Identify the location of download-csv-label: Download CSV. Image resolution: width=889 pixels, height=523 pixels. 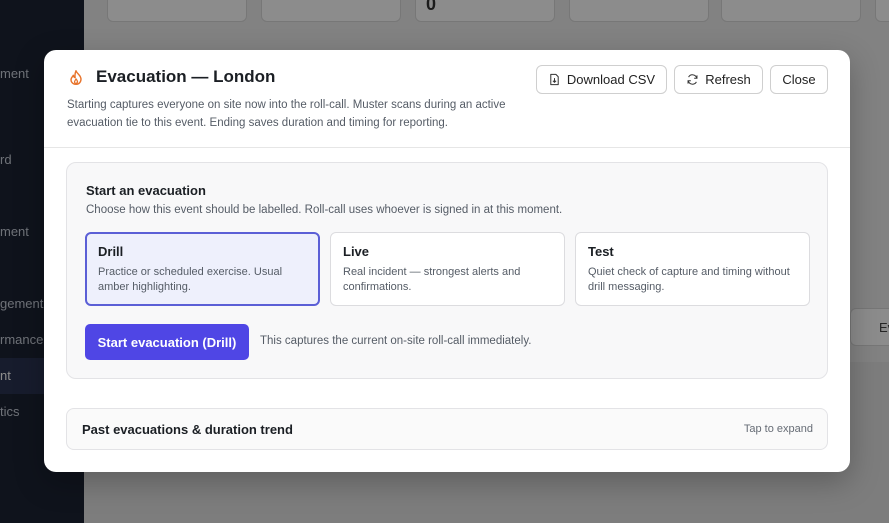
(611, 79).